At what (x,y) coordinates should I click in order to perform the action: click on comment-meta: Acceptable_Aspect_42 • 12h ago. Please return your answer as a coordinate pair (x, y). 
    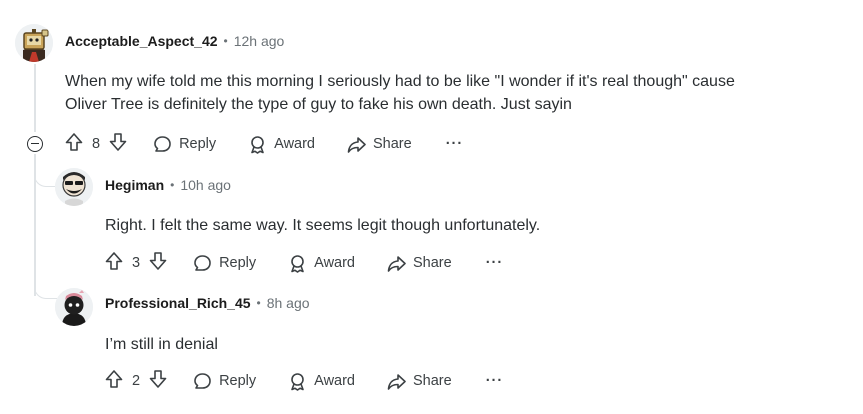
    Looking at the image, I should click on (174, 41).